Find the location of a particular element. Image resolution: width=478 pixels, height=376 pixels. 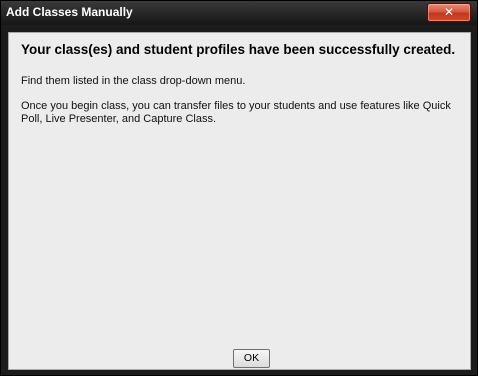

close-icon: ✕ is located at coordinates (449, 12).